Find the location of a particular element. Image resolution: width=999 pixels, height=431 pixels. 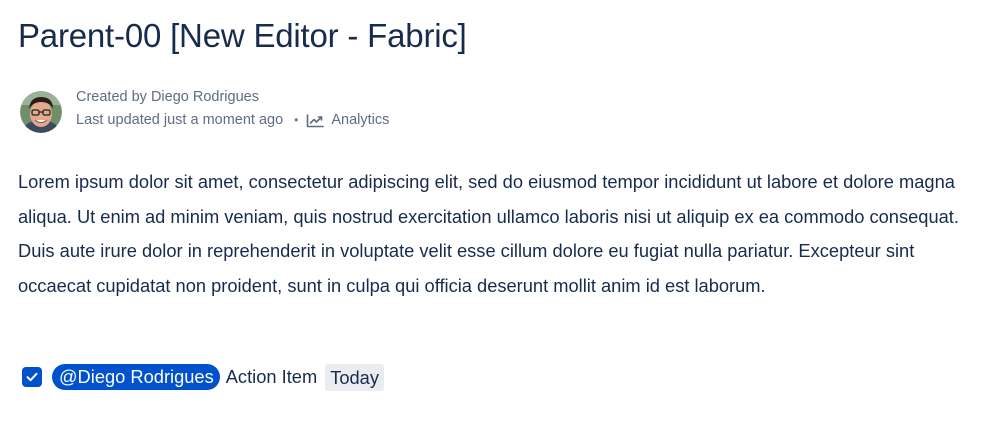

user-mention: @Diego Rodrigues is located at coordinates (136, 377).